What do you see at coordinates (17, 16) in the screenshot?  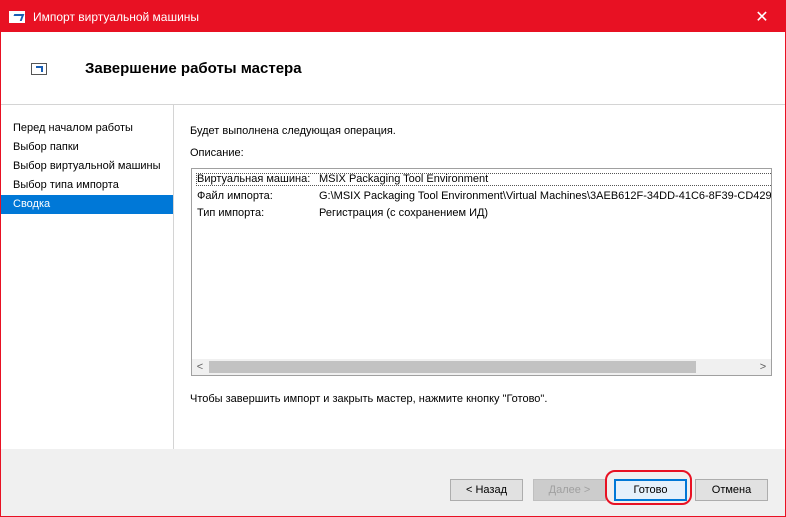 I see `hyperv-app-icon` at bounding box center [17, 16].